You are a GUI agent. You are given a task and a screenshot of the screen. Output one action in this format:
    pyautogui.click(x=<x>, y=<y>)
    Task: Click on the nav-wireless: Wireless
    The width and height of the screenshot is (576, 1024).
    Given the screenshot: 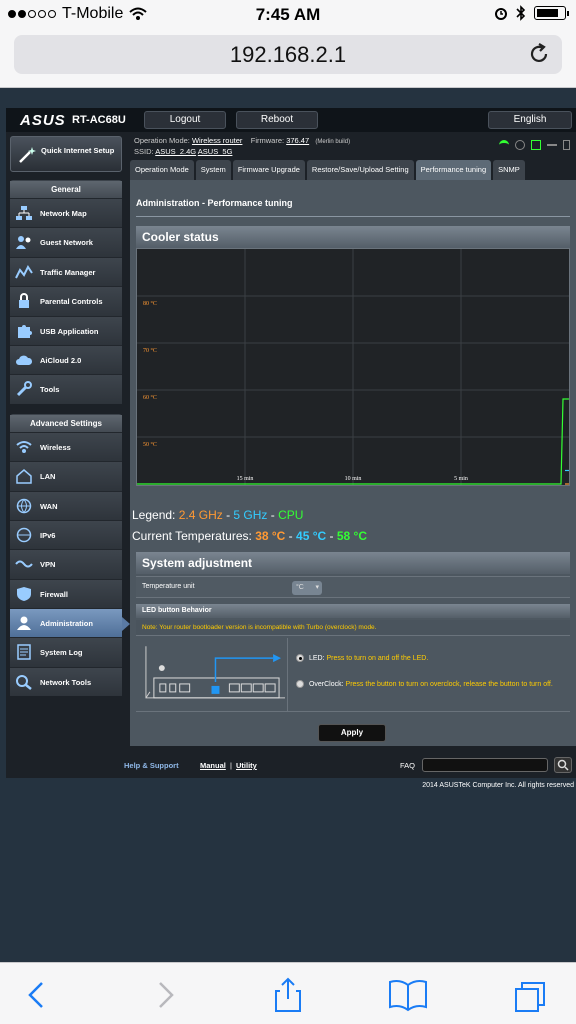 What is the action you would take?
    pyautogui.click(x=66, y=446)
    